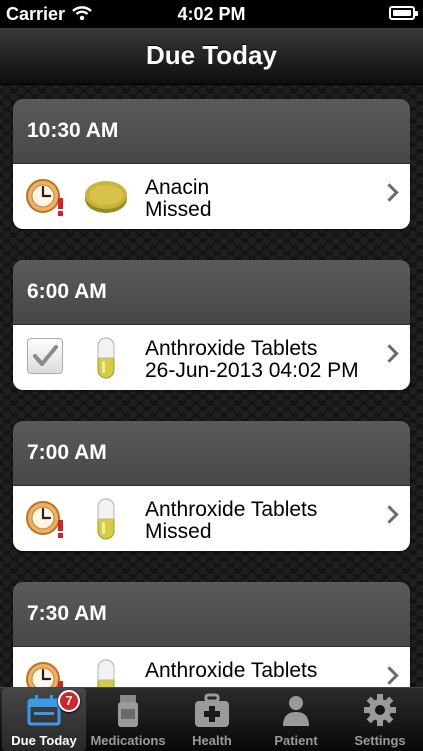  I want to click on tab-label: Medications, so click(128, 740).